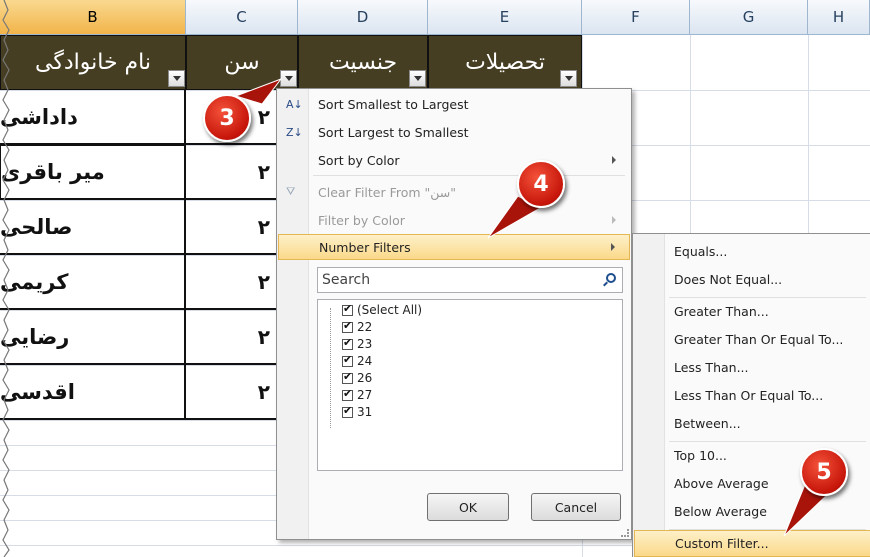 Image resolution: width=870 pixels, height=557 pixels. Describe the element at coordinates (824, 472) in the screenshot. I see `callout-5: 5` at that location.